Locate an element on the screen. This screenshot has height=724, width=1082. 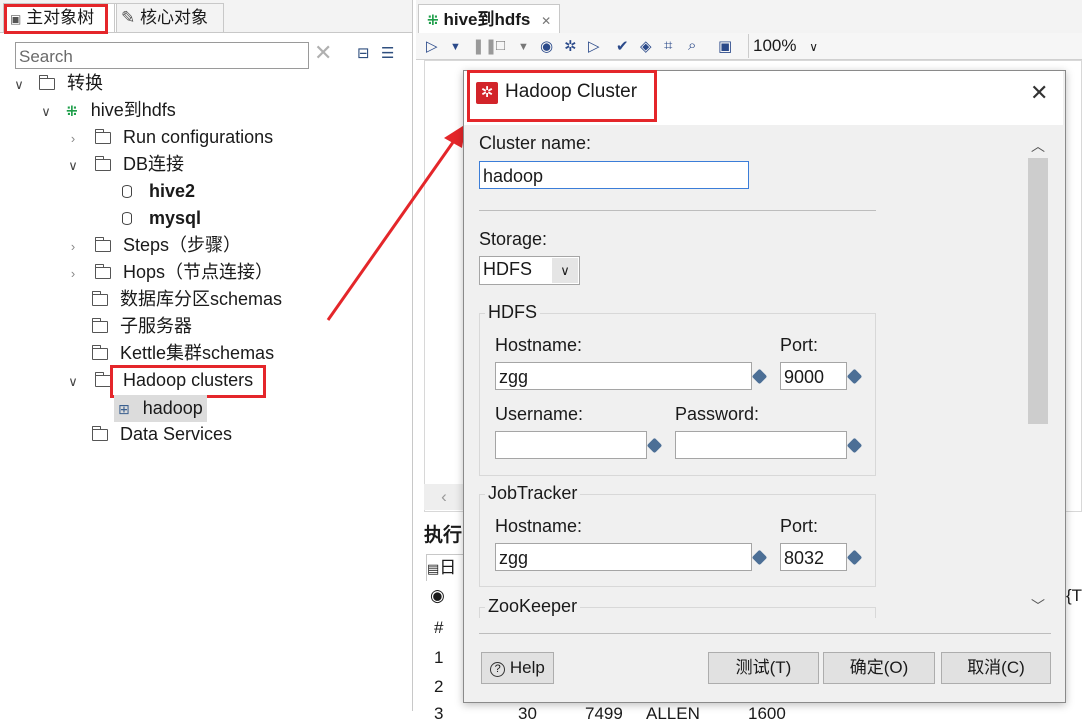
table-row-index: 1 is located at coordinates (439, 657).